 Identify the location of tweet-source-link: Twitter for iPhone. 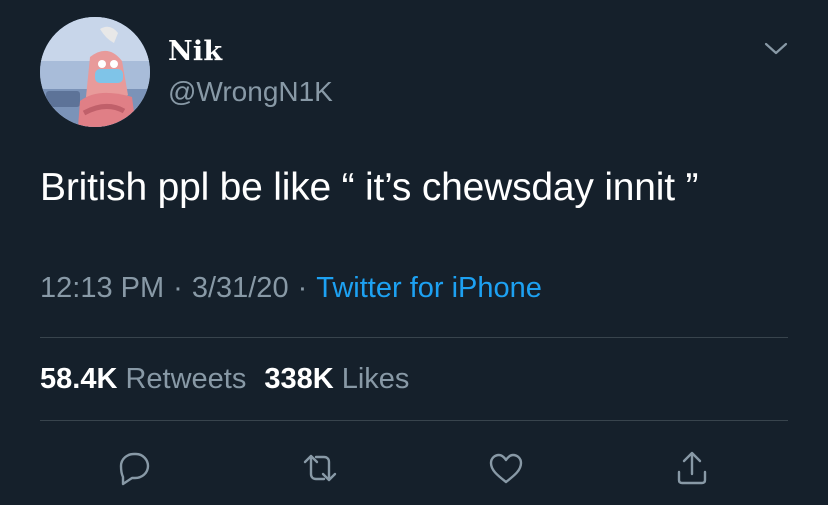
(429, 288).